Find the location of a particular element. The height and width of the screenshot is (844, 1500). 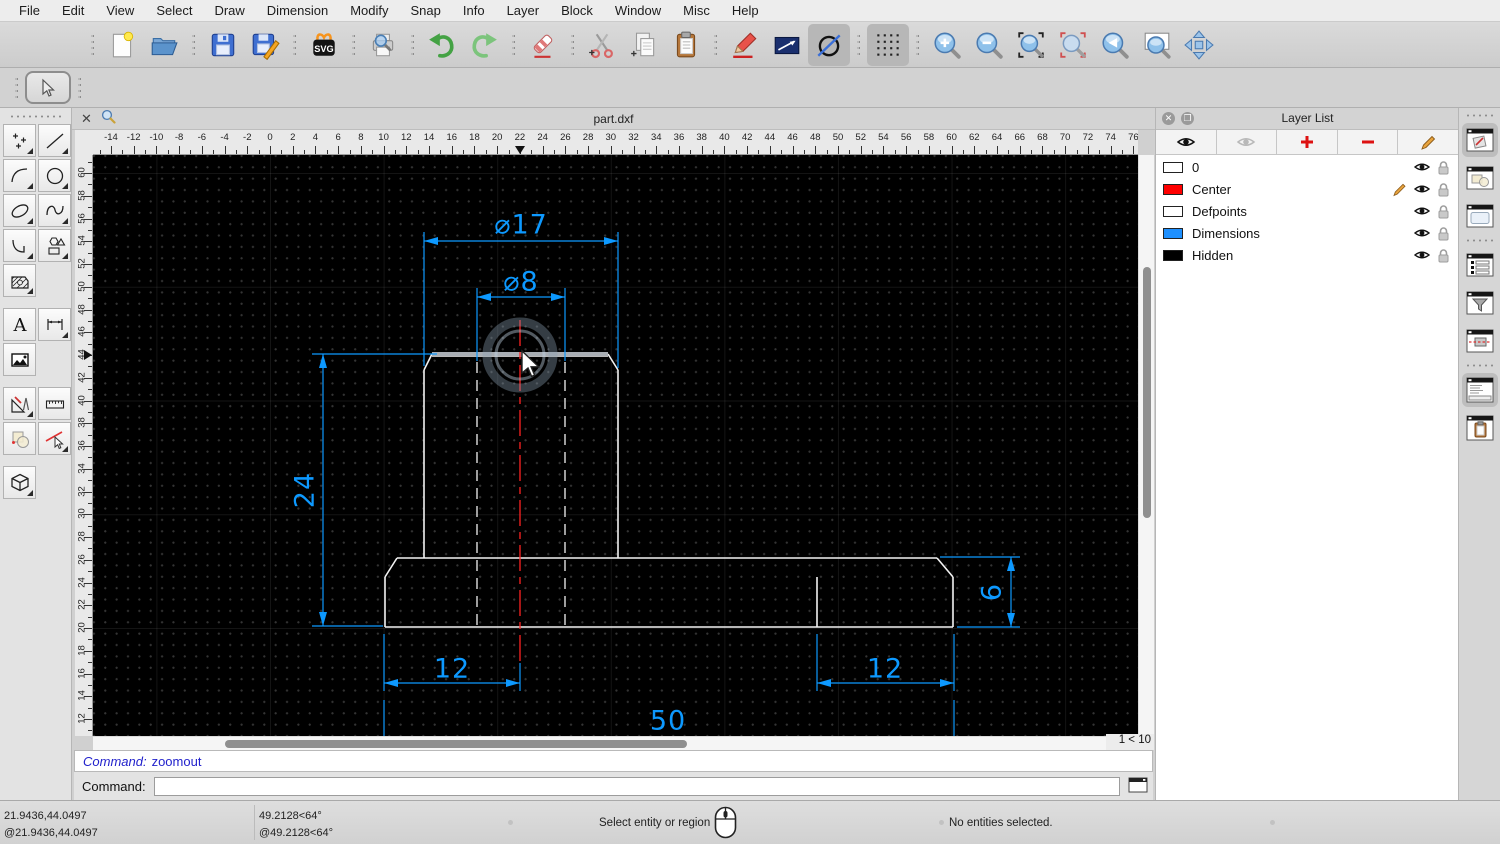

texts-tool: A is located at coordinates (19, 324).